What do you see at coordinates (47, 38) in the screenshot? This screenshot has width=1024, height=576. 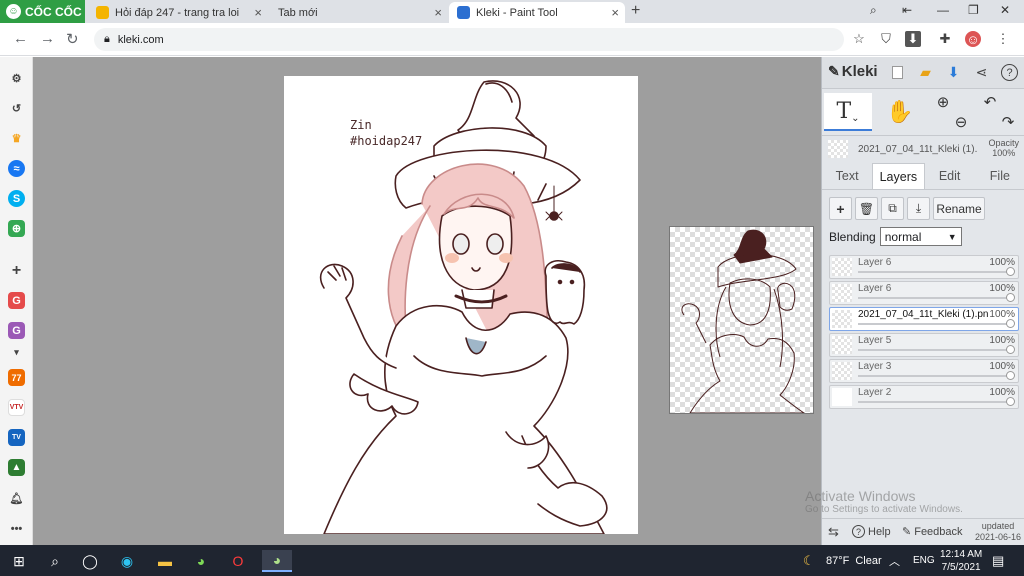 I see `forward-icon: →` at bounding box center [47, 38].